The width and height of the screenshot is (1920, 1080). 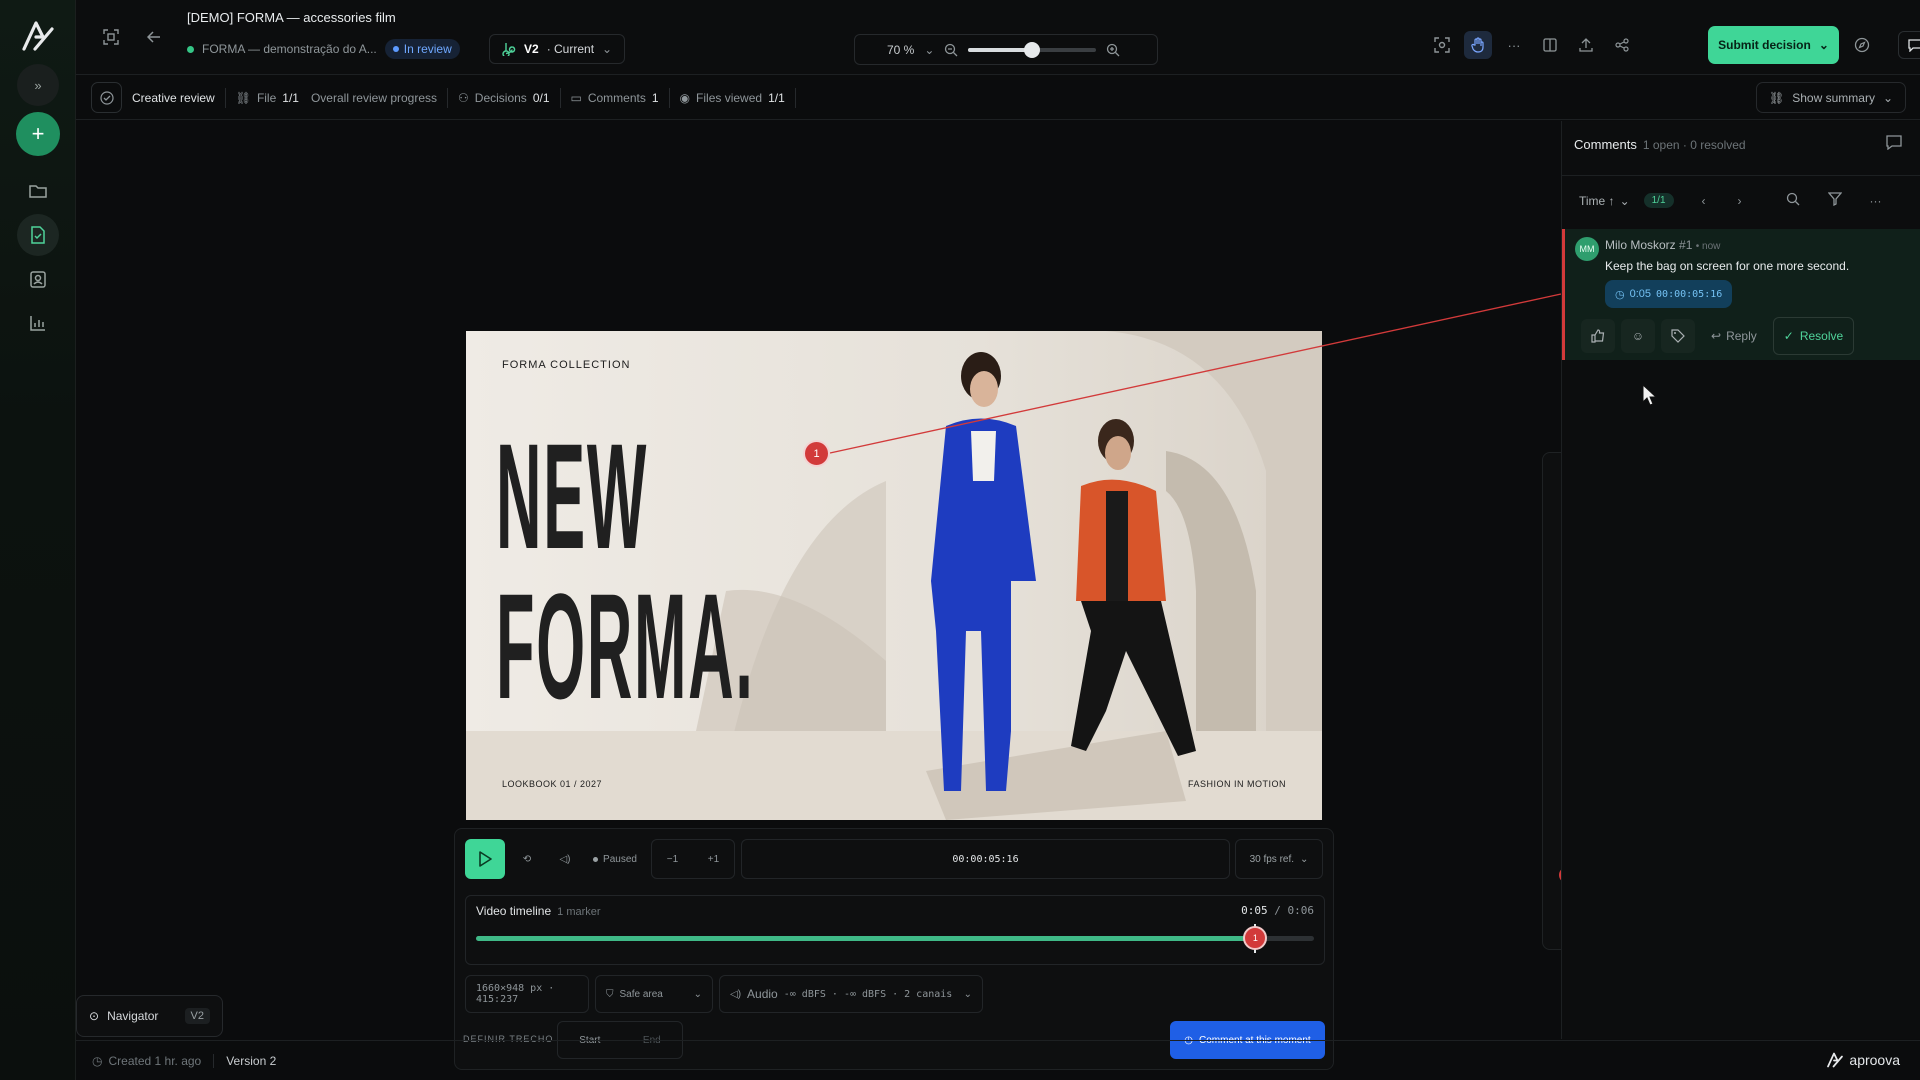 What do you see at coordinates (97, 1060) in the screenshot?
I see `clock-icon: ◷` at bounding box center [97, 1060].